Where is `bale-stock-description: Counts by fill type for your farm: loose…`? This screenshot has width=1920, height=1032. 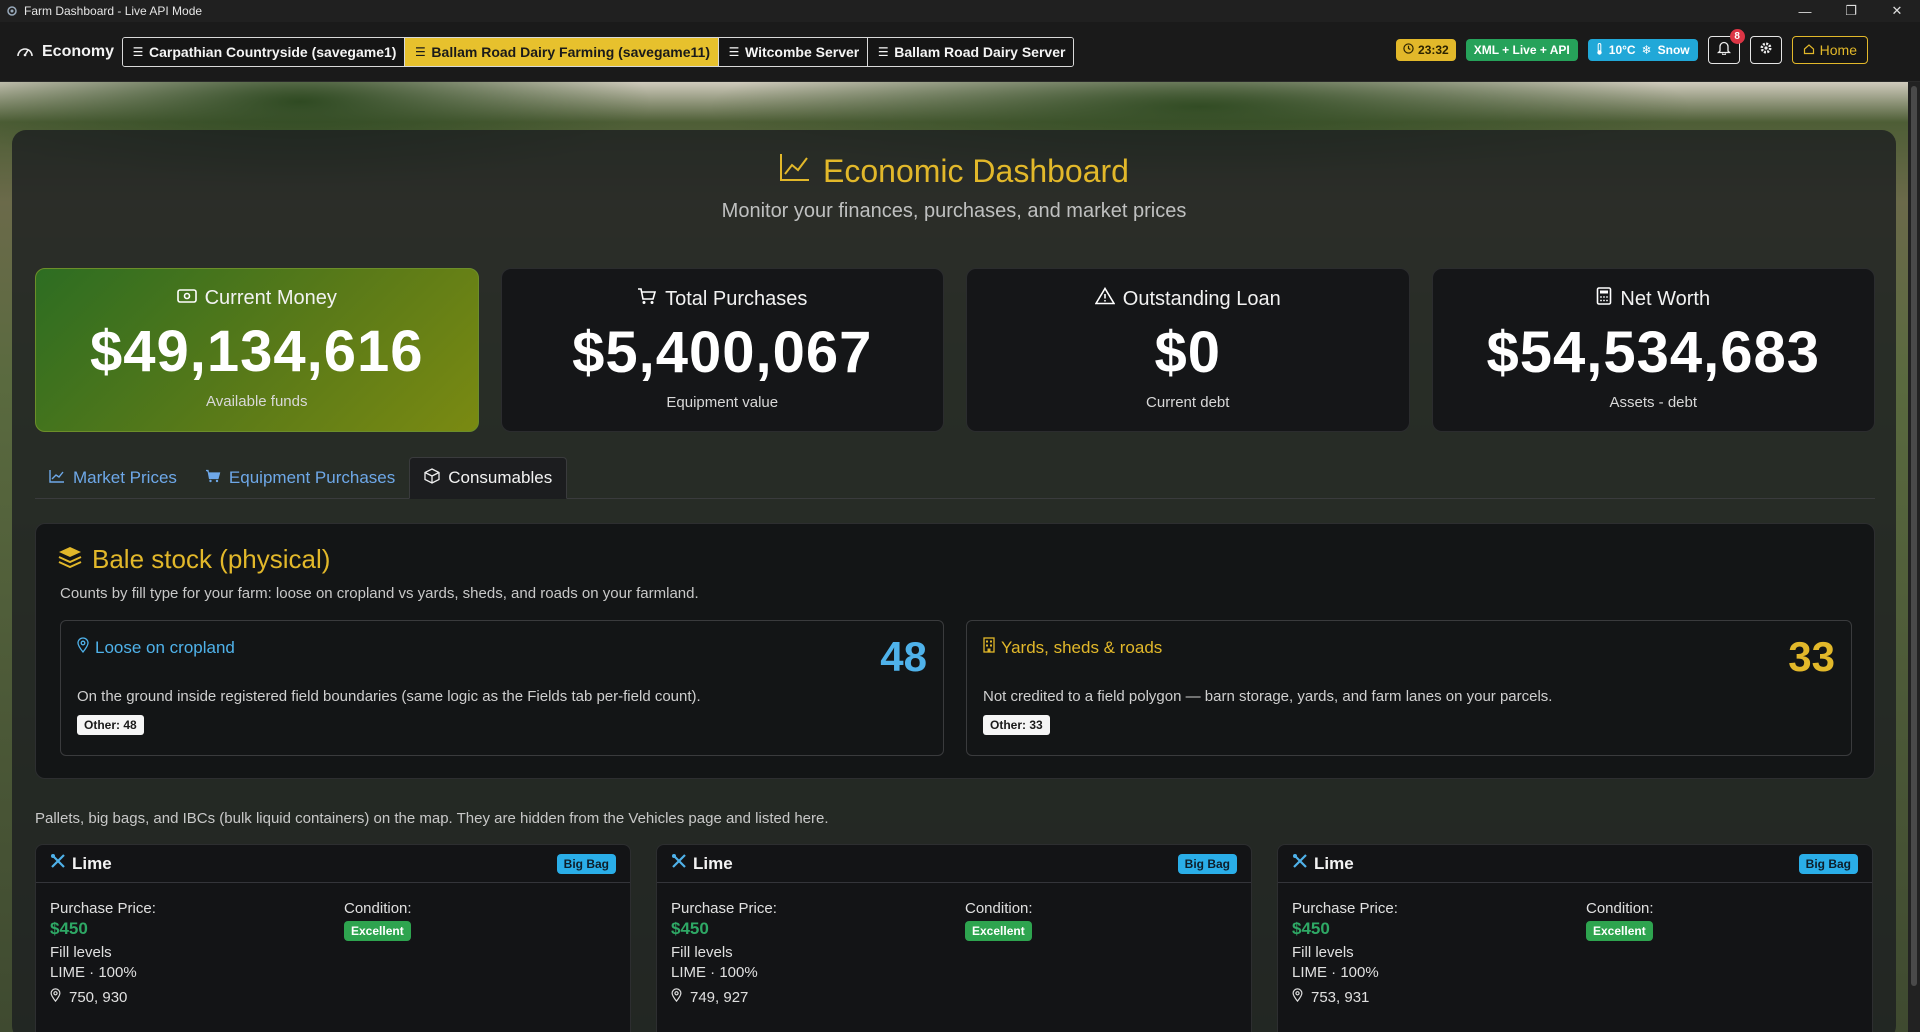
bale-stock-description: Counts by fill type for your farm: loose… is located at coordinates (379, 593).